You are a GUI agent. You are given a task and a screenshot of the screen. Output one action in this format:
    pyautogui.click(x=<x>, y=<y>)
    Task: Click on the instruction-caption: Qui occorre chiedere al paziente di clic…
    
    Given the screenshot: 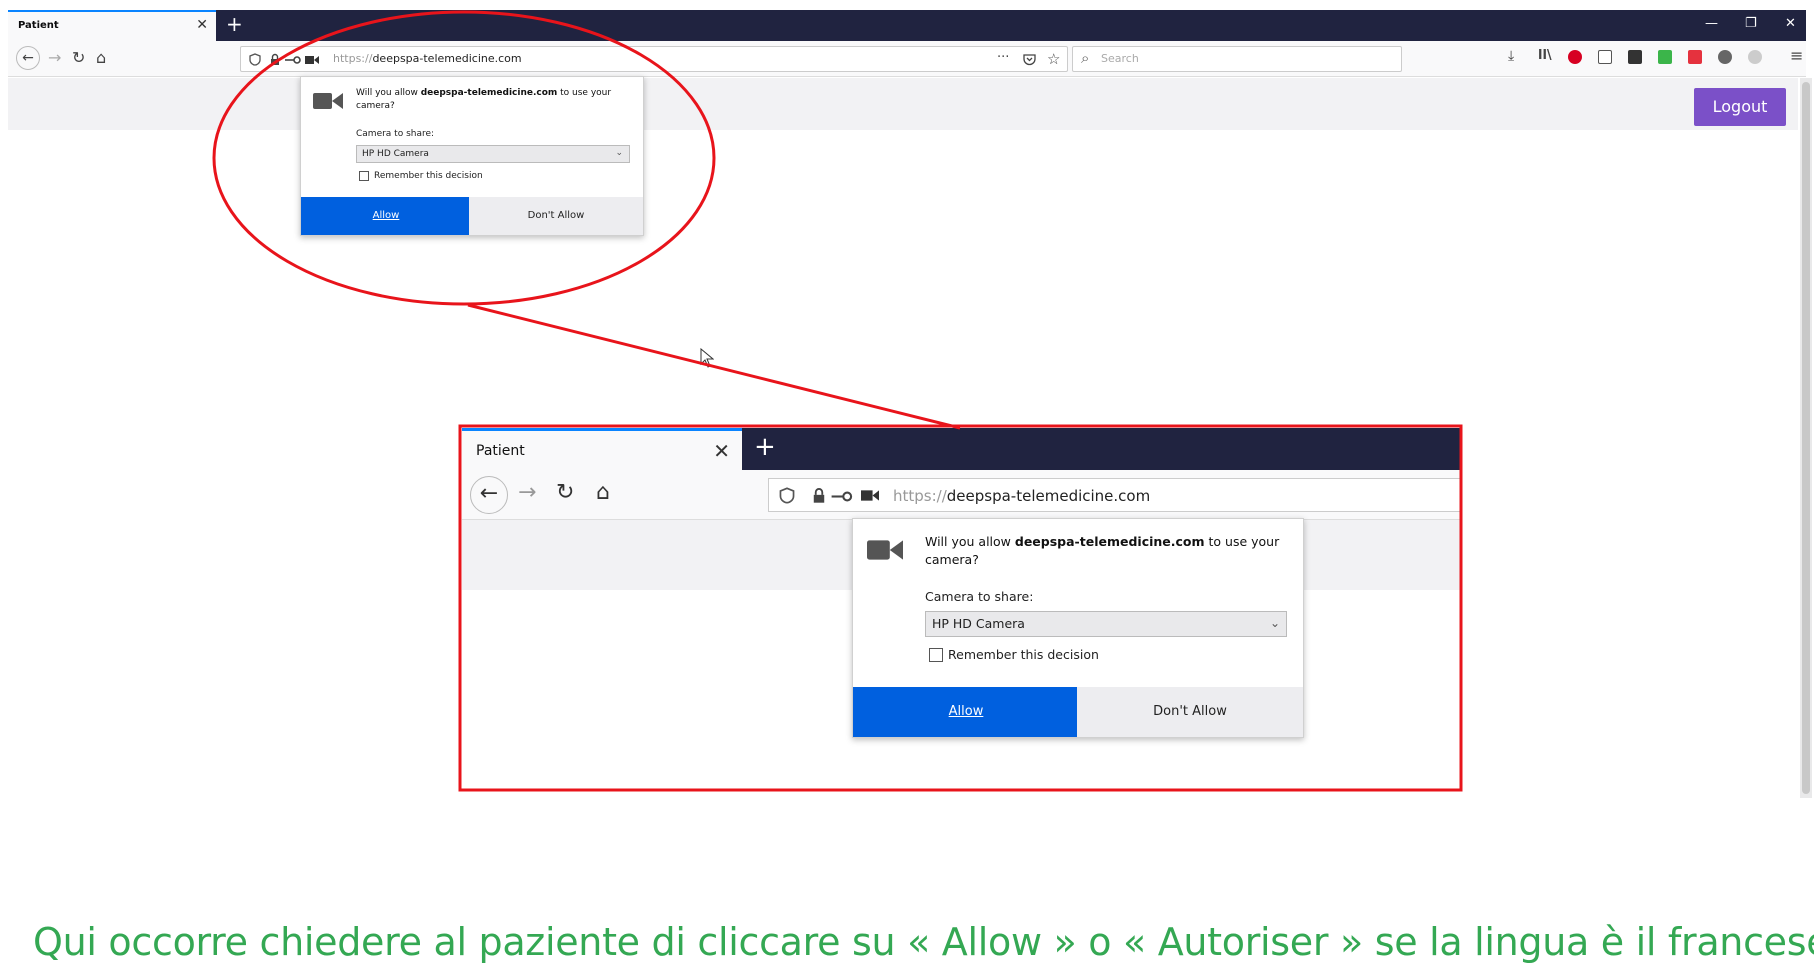 What is the action you would take?
    pyautogui.click(x=923, y=942)
    